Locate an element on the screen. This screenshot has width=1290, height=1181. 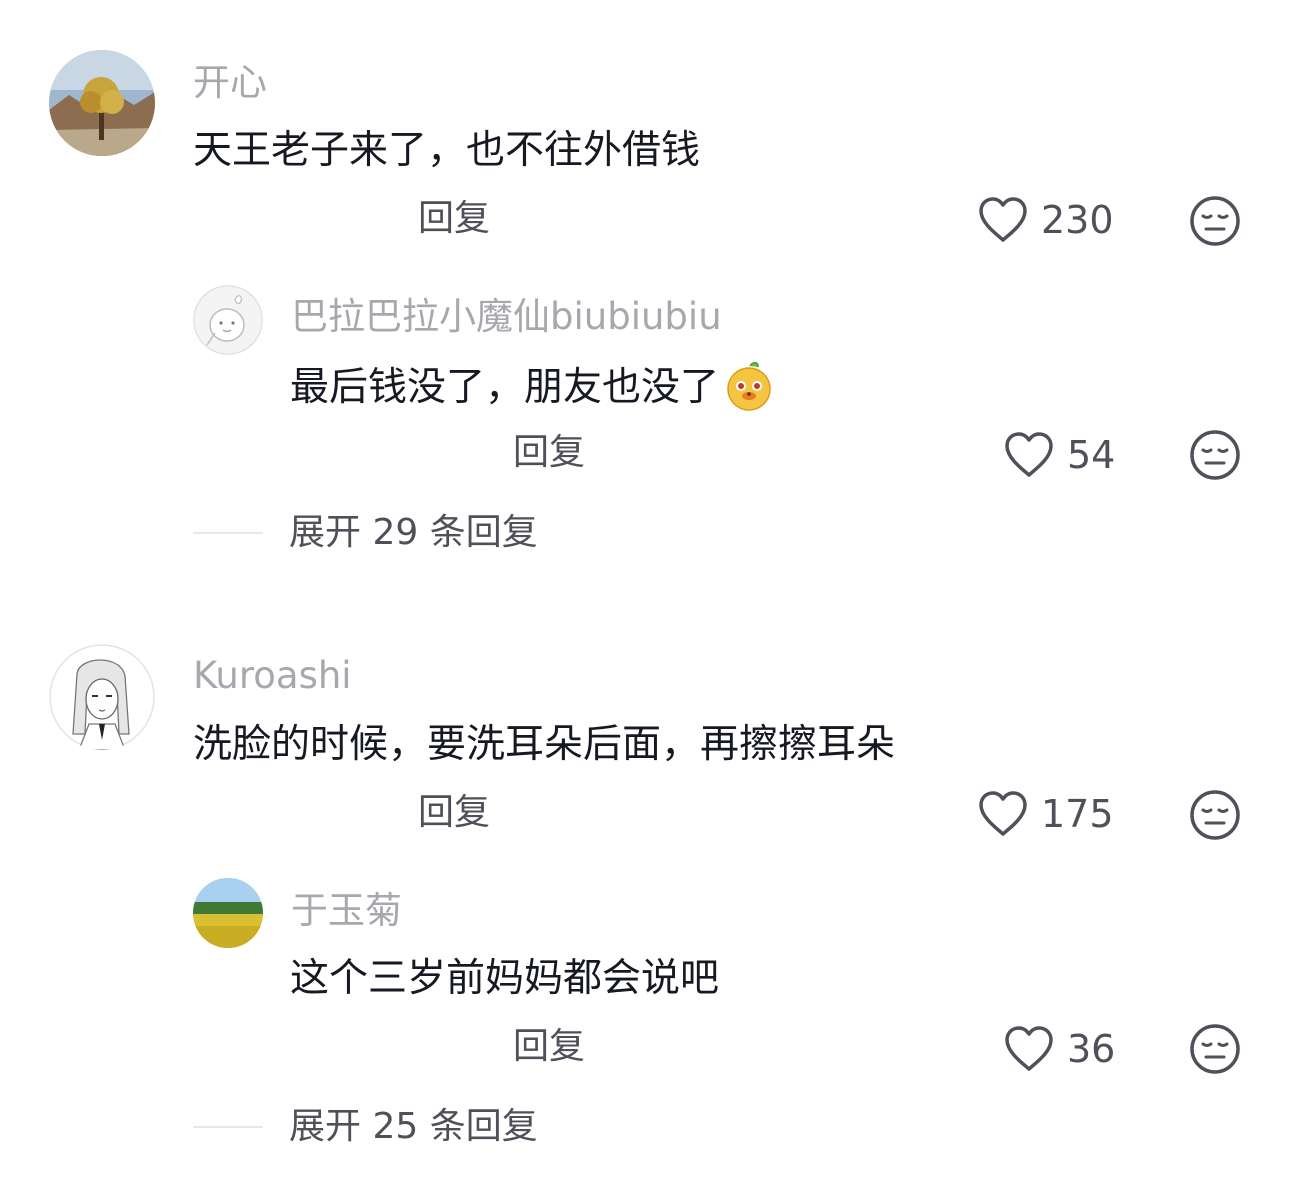
cartoon-avatar-image is located at coordinates (228, 320).